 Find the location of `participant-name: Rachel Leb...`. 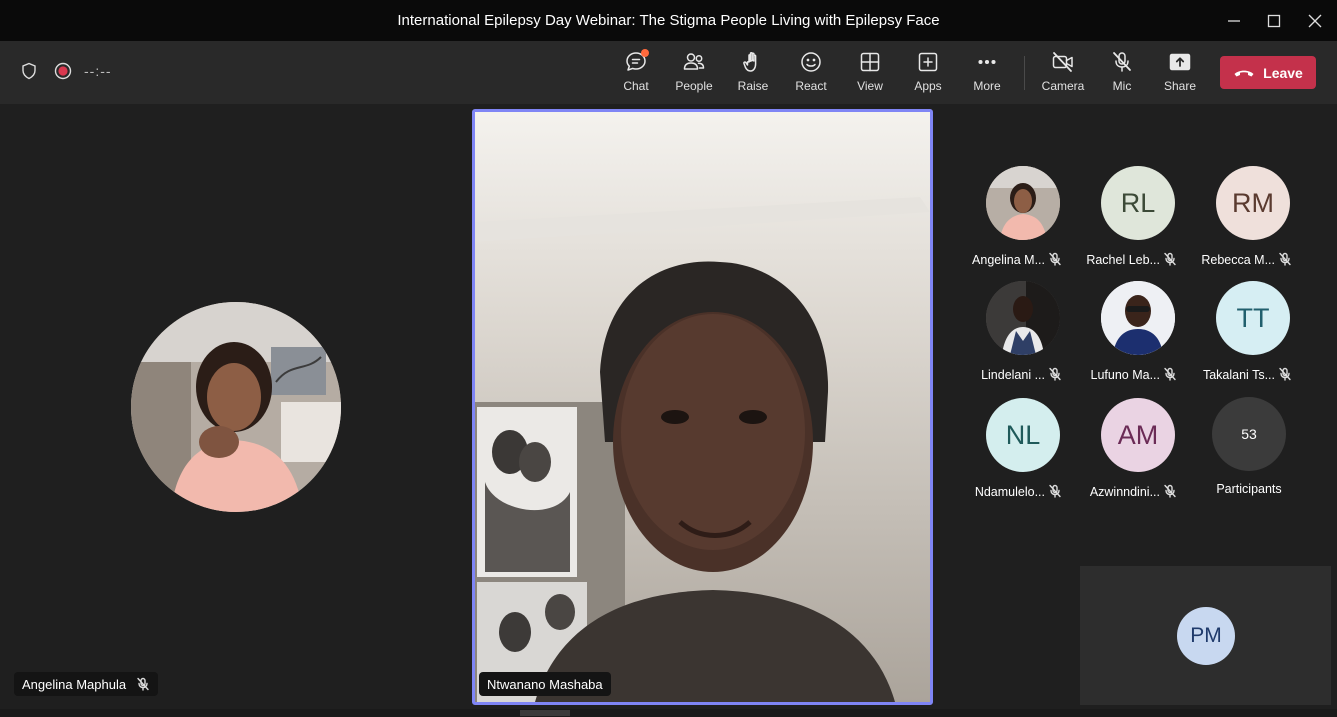

participant-name: Rachel Leb... is located at coordinates (1123, 260).